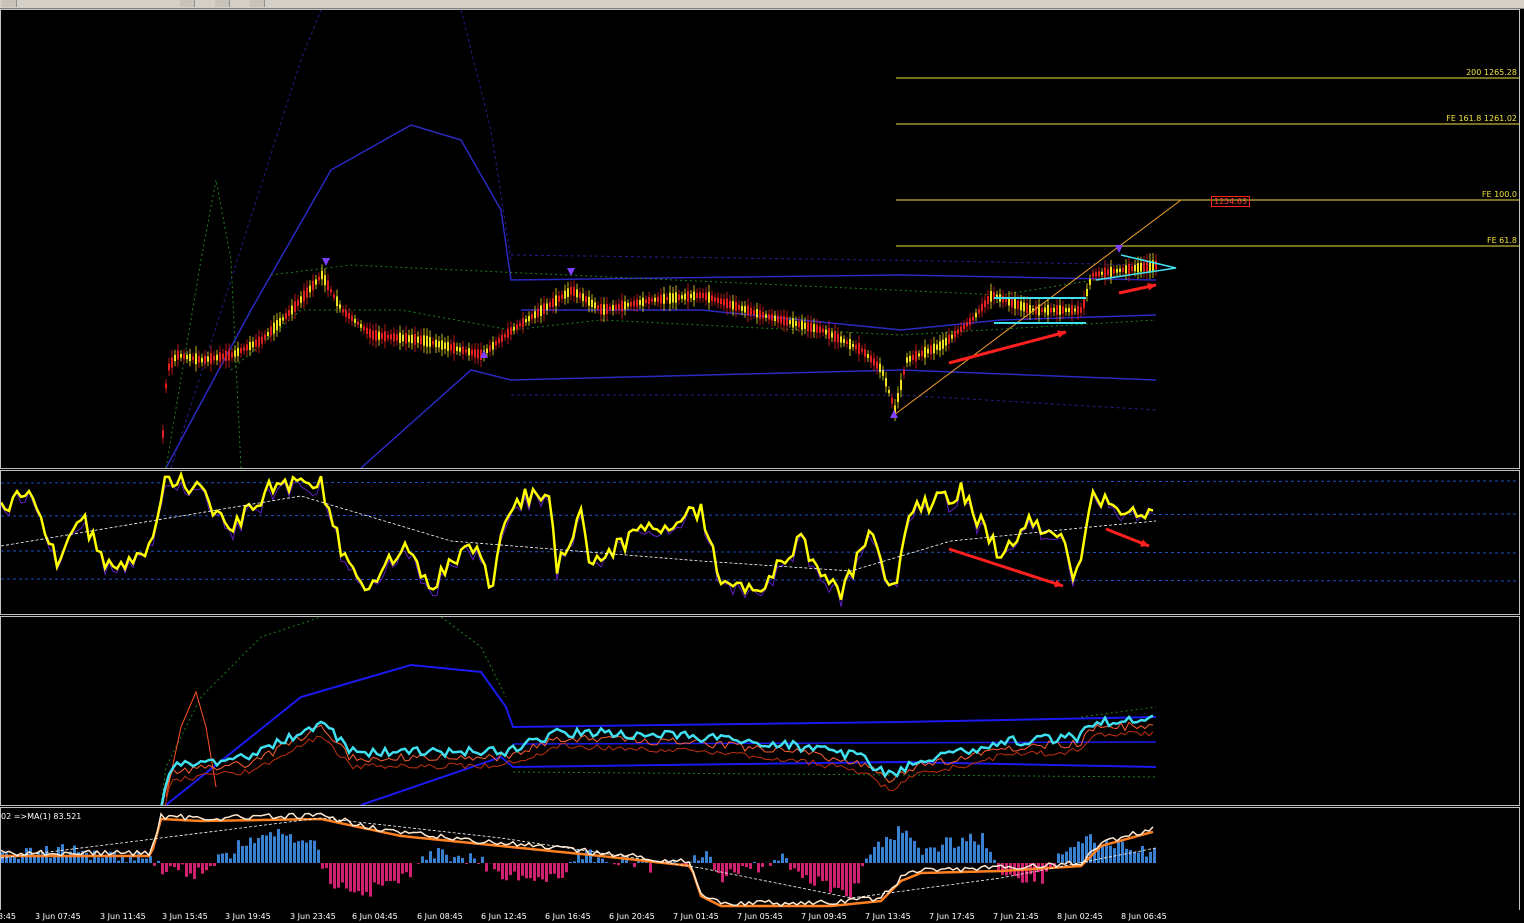  What do you see at coordinates (568, 916) in the screenshot?
I see `time-axis-label: 6 Jun 16:45` at bounding box center [568, 916].